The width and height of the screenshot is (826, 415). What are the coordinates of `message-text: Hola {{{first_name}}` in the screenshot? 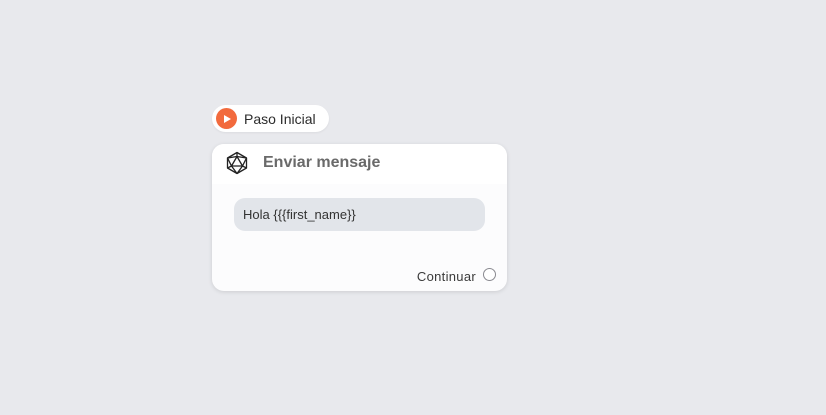 It's located at (359, 214).